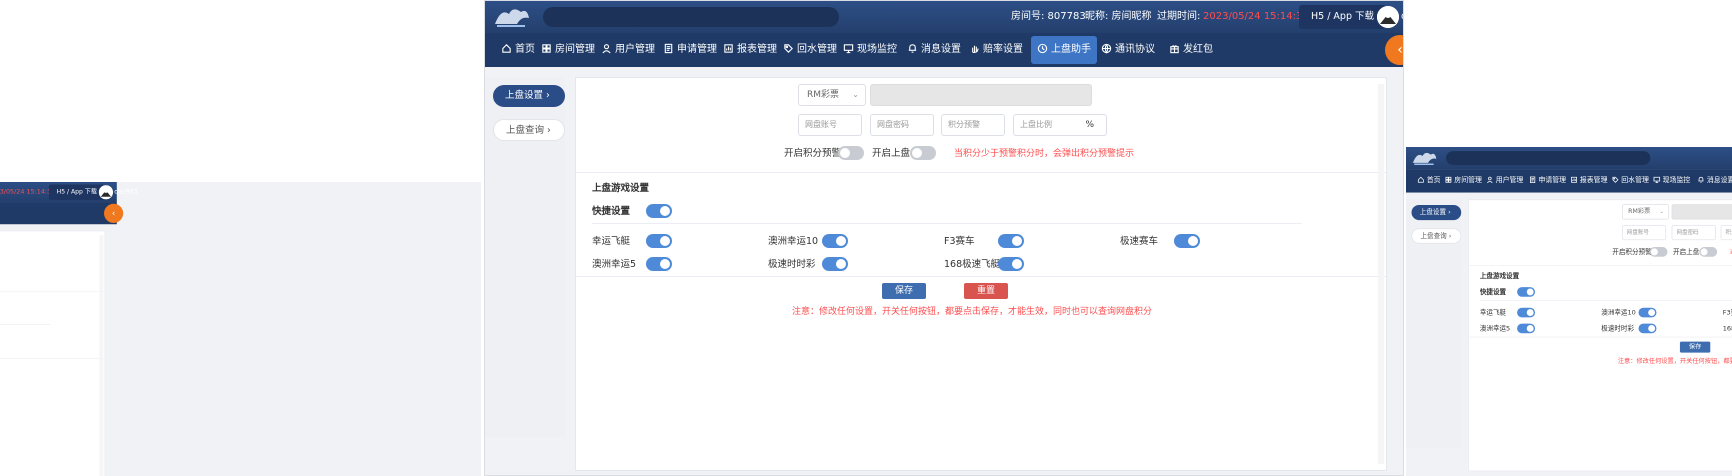  What do you see at coordinates (1135, 49) in the screenshot?
I see `nav-item-label: 通讯协议` at bounding box center [1135, 49].